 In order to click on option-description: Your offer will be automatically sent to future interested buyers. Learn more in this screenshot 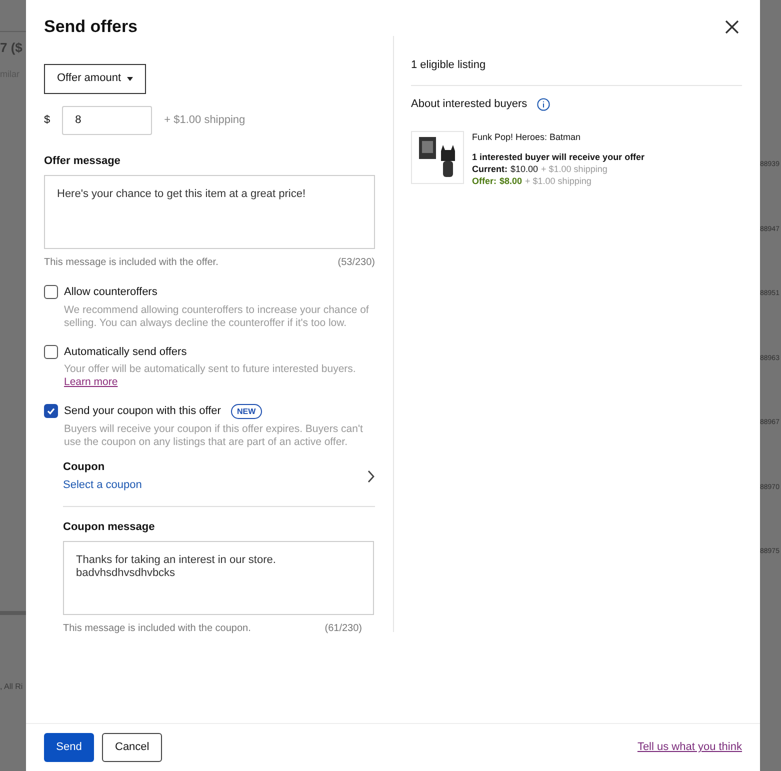, I will do `click(210, 376)`.